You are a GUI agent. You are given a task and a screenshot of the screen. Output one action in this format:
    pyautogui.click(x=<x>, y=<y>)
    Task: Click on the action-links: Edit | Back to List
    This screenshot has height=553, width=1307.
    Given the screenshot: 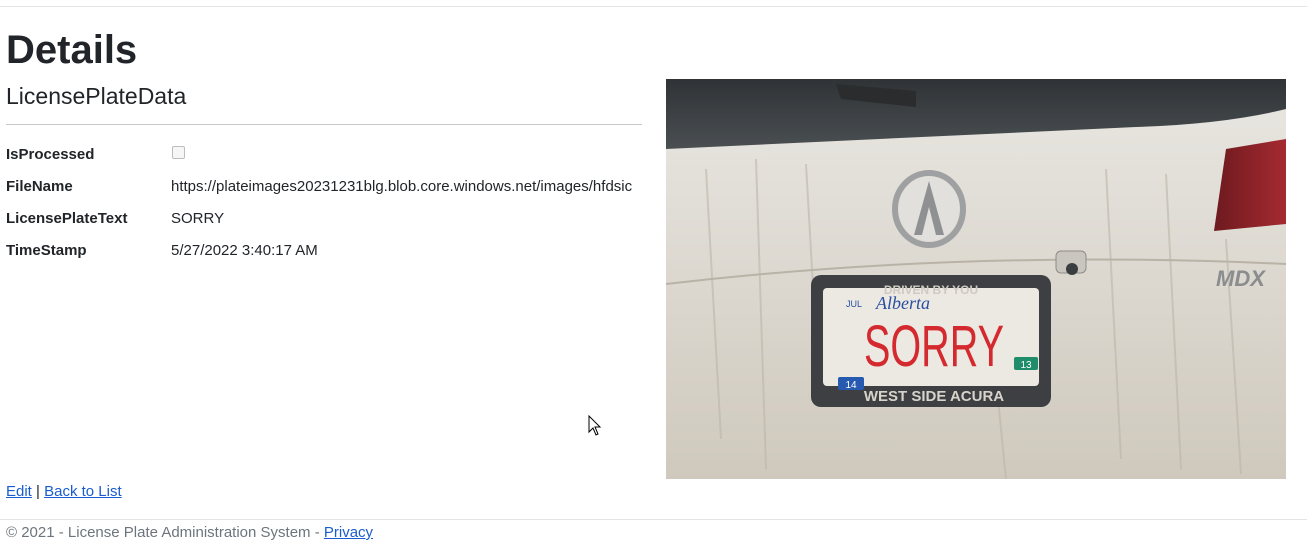 What is the action you would take?
    pyautogui.click(x=64, y=492)
    